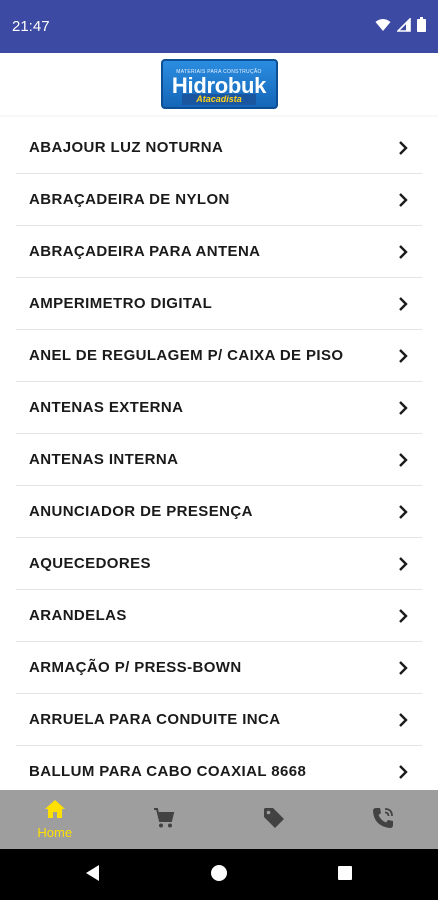  Describe the element at coordinates (219, 304) in the screenshot. I see `category-item: AMPERIMETRO DIGITAL` at that location.